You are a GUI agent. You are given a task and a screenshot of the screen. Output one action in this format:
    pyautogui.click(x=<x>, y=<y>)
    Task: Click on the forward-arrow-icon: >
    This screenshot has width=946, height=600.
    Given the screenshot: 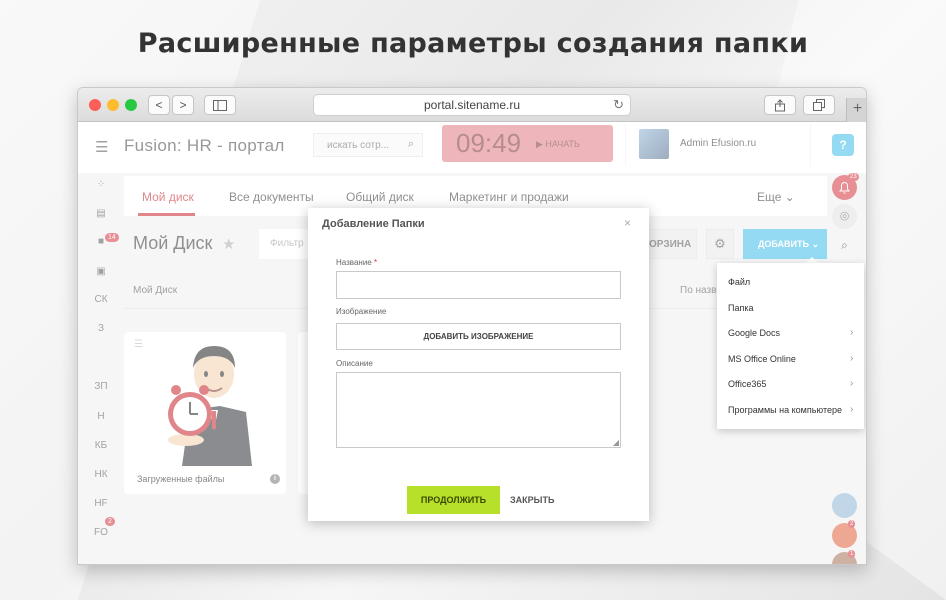 What is the action you would take?
    pyautogui.click(x=183, y=105)
    